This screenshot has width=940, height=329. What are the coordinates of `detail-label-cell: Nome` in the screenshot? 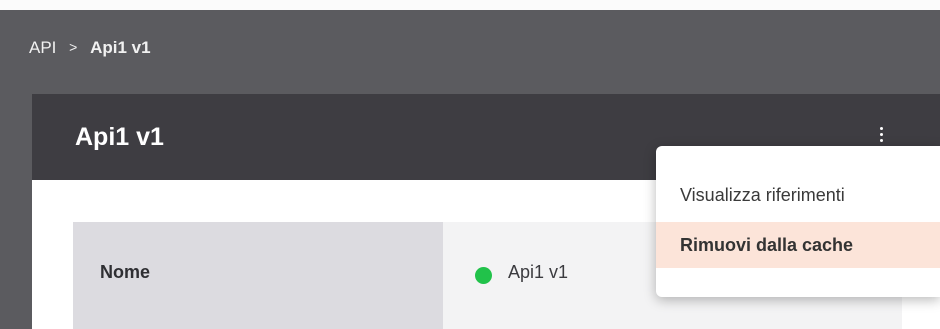 It's located at (258, 275).